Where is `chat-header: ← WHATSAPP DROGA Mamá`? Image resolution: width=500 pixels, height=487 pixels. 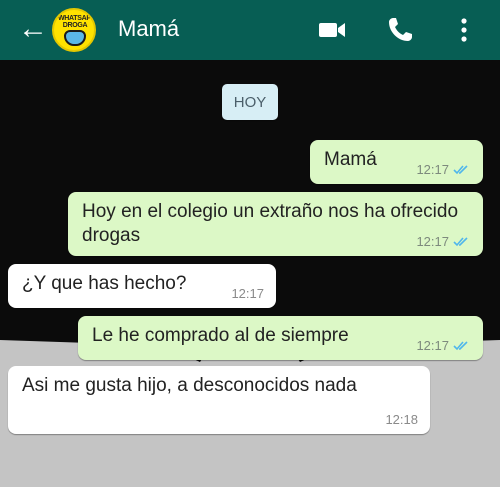
chat-header: ← WHATSAPP DROGA Mamá is located at coordinates (250, 30).